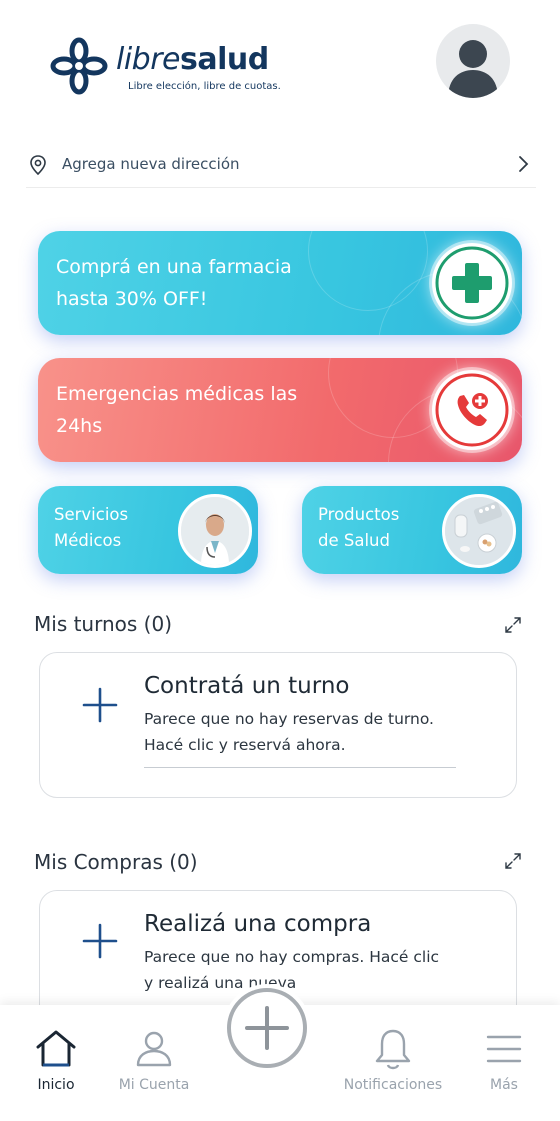  What do you see at coordinates (504, 1049) in the screenshot?
I see `menu-icon` at bounding box center [504, 1049].